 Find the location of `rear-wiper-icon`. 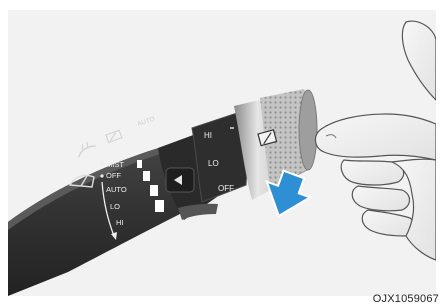

rear-wiper-icon is located at coordinates (114, 136).